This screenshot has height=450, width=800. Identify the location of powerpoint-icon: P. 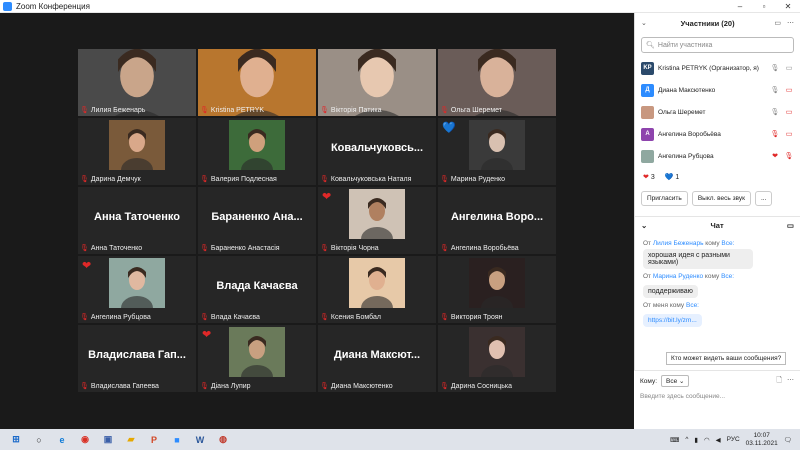
(154, 440).